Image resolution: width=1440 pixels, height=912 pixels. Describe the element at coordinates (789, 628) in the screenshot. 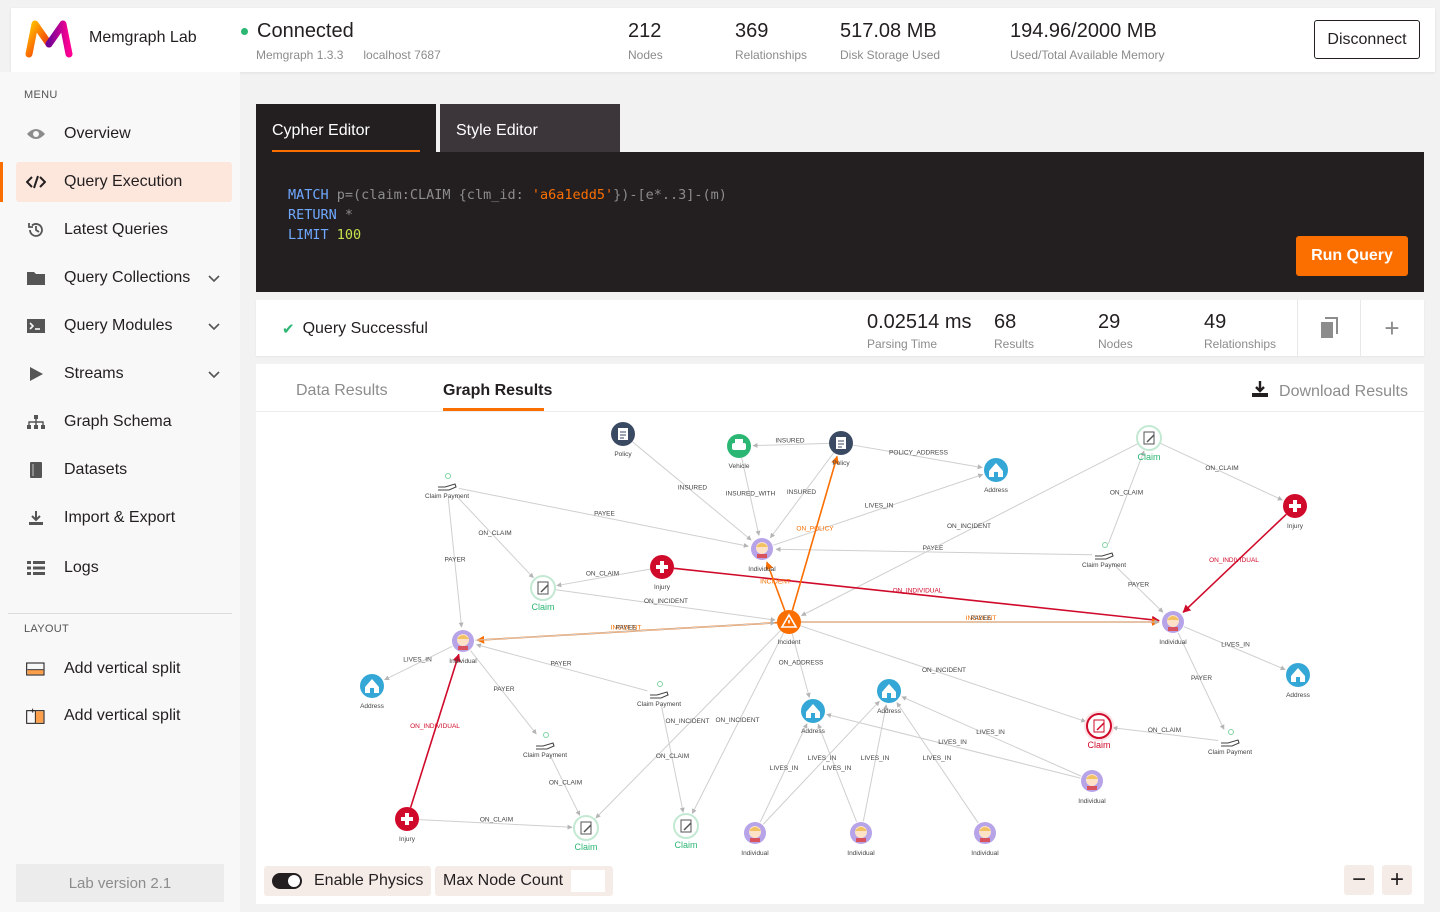

I see `graph-node-incident: Incident` at that location.